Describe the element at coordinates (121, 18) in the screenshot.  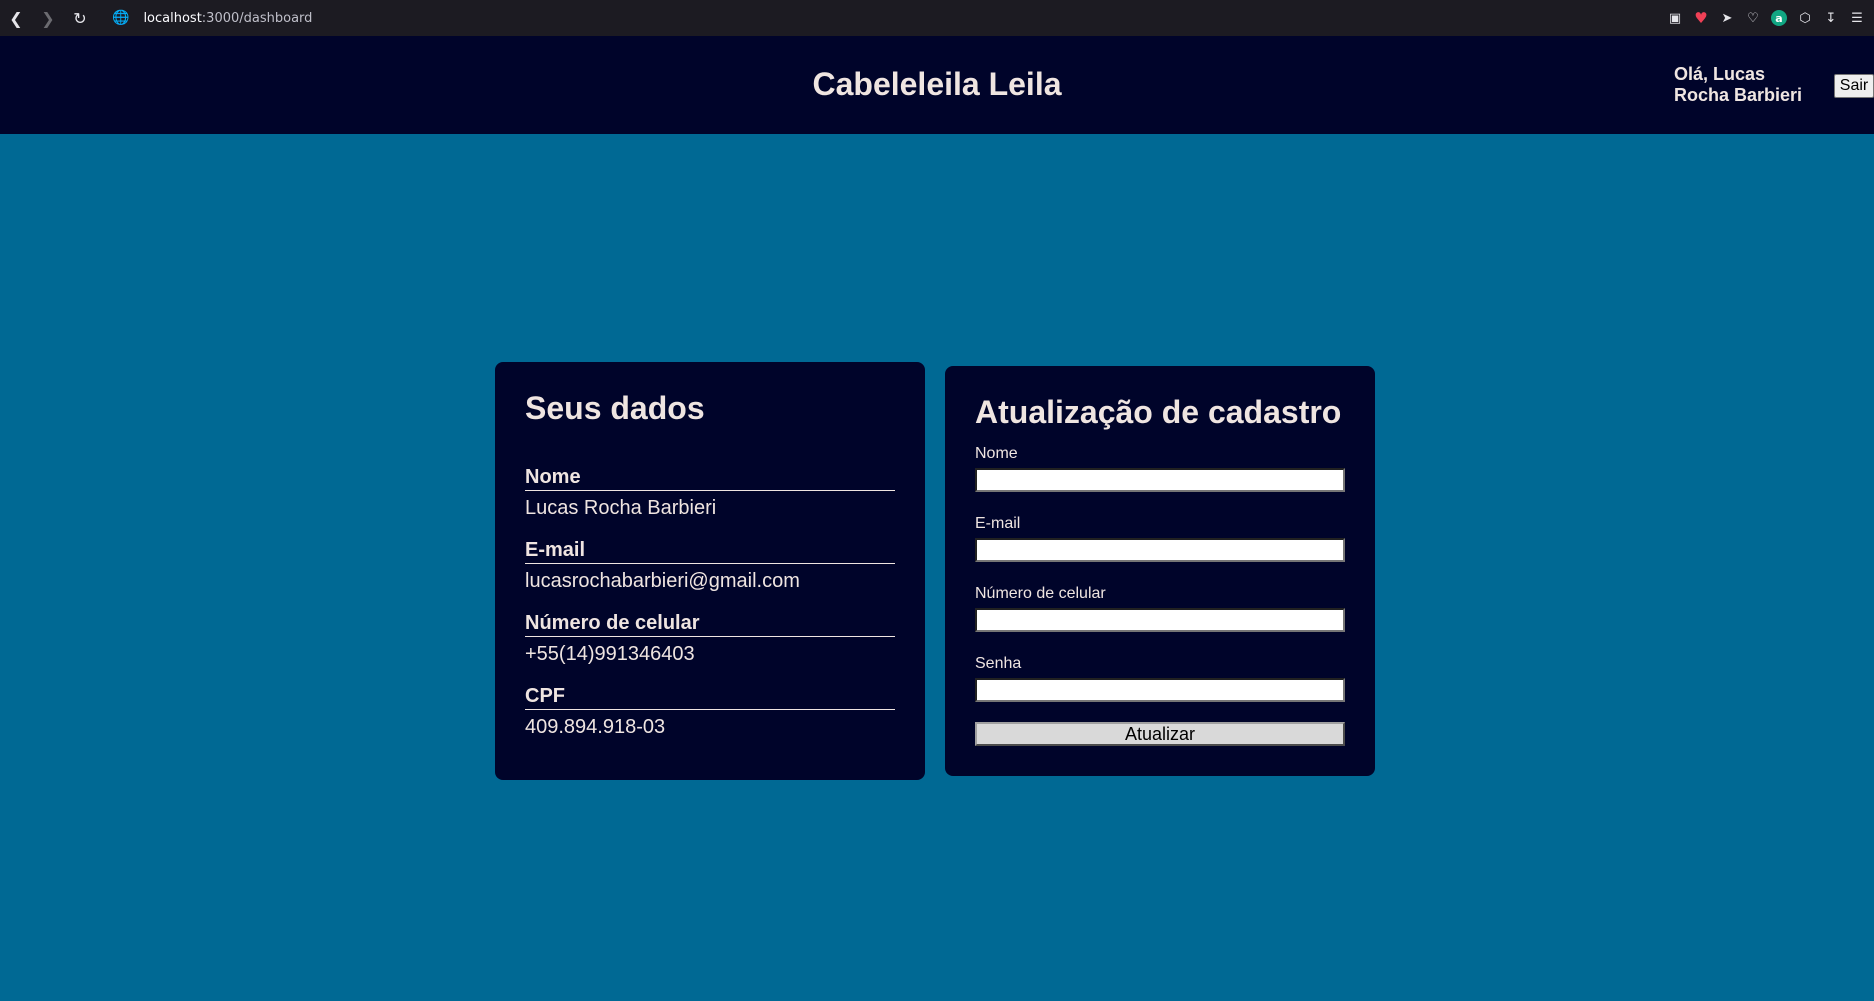
I see `globe-icon: 🌐` at that location.